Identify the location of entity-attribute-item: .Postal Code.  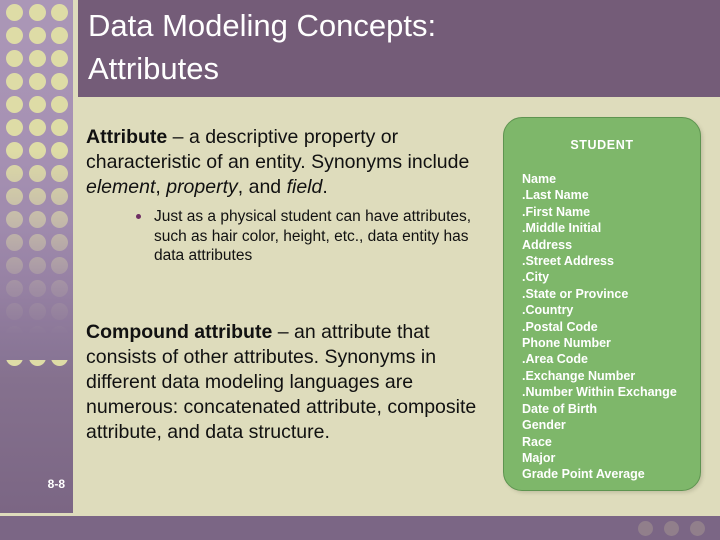
(560, 326).